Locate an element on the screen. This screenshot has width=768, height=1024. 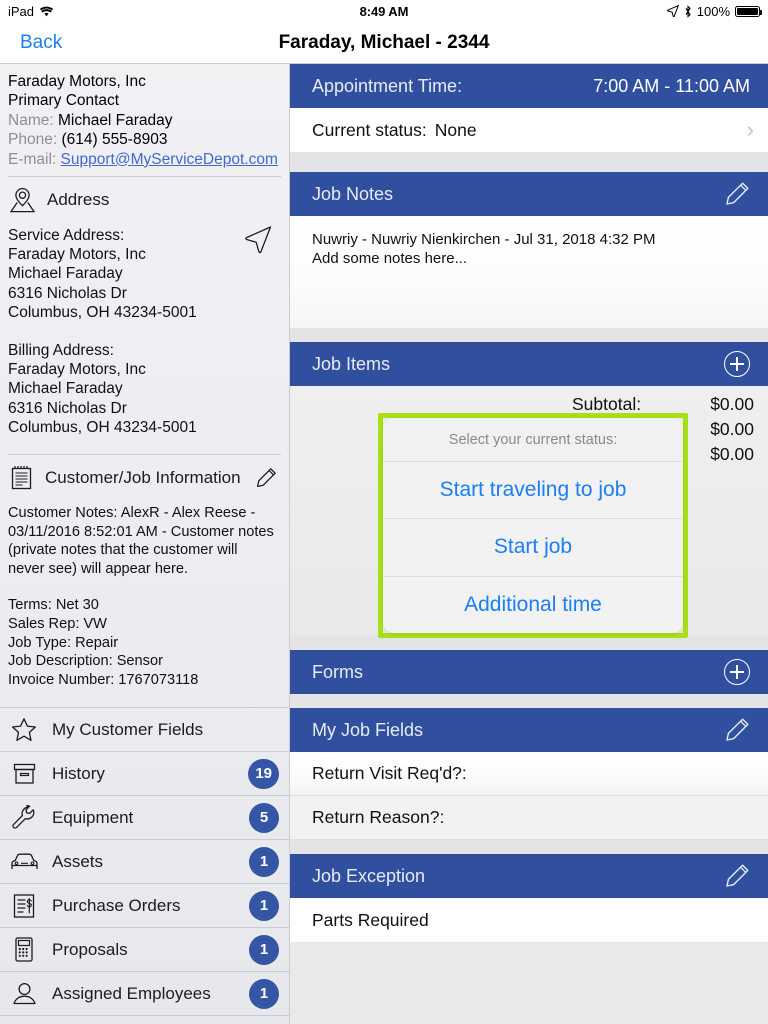
sidebar-item-purchase-orders: Purchase Orders 1 is located at coordinates (144, 905).